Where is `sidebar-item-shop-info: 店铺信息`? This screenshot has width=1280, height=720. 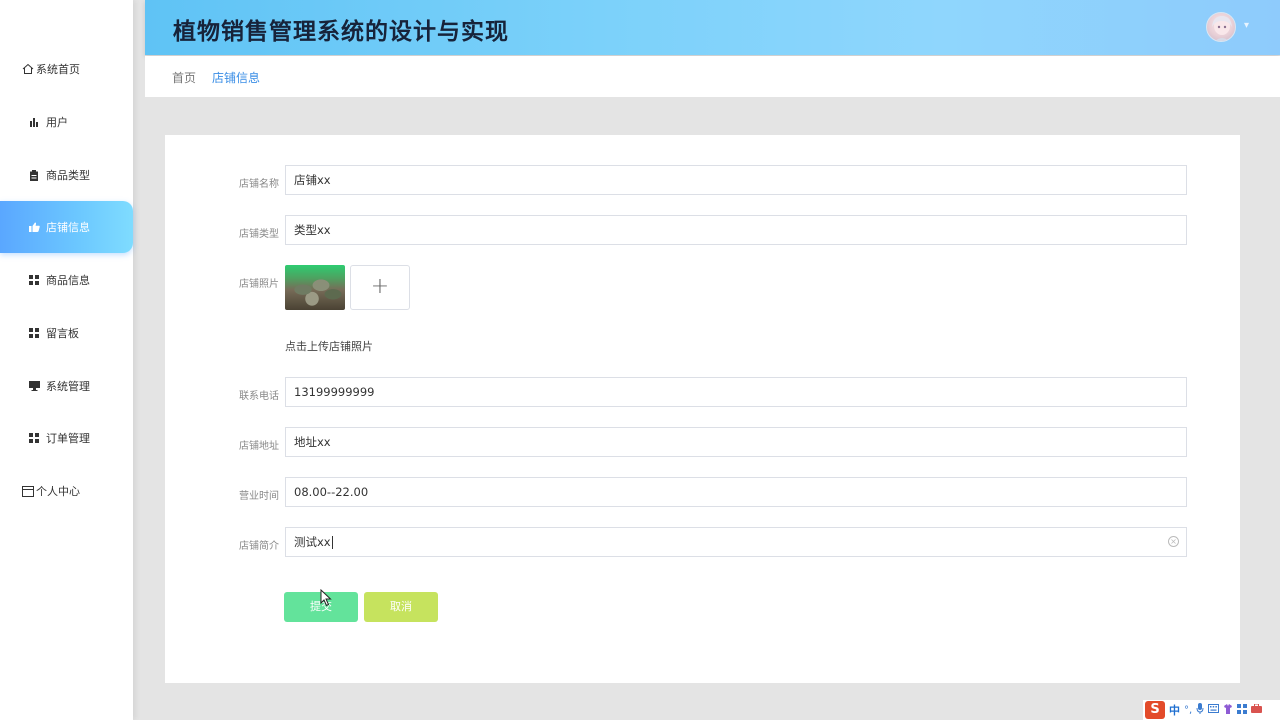
sidebar-item-shop-info: 店铺信息 is located at coordinates (66, 227).